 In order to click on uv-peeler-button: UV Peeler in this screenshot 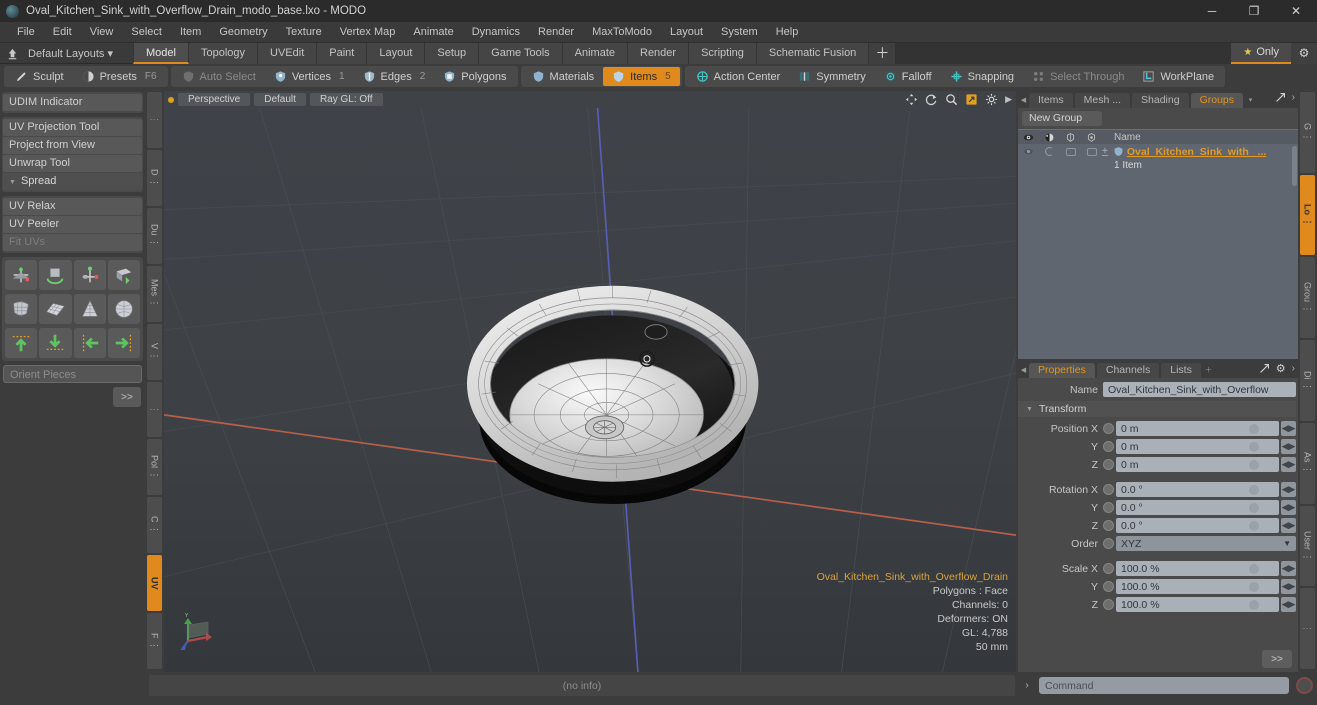, I will do `click(72, 224)`.